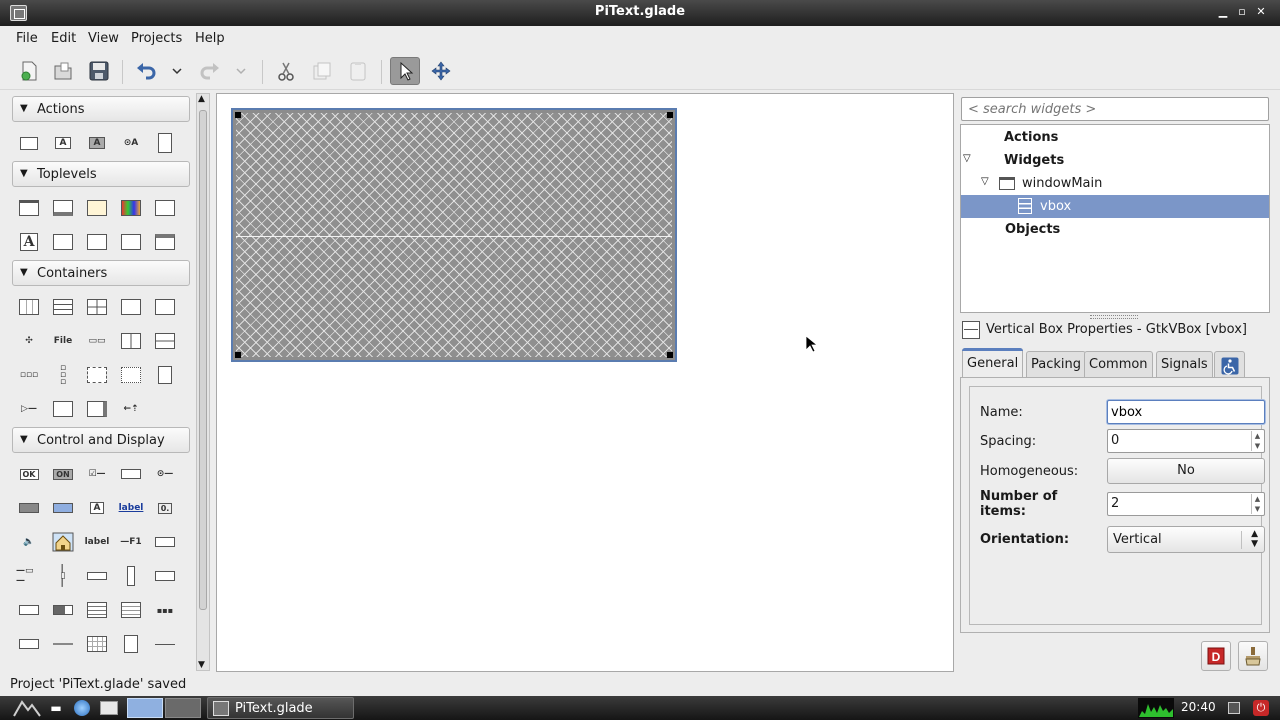  What do you see at coordinates (63, 38) in the screenshot?
I see `menu-edit: Edit` at bounding box center [63, 38].